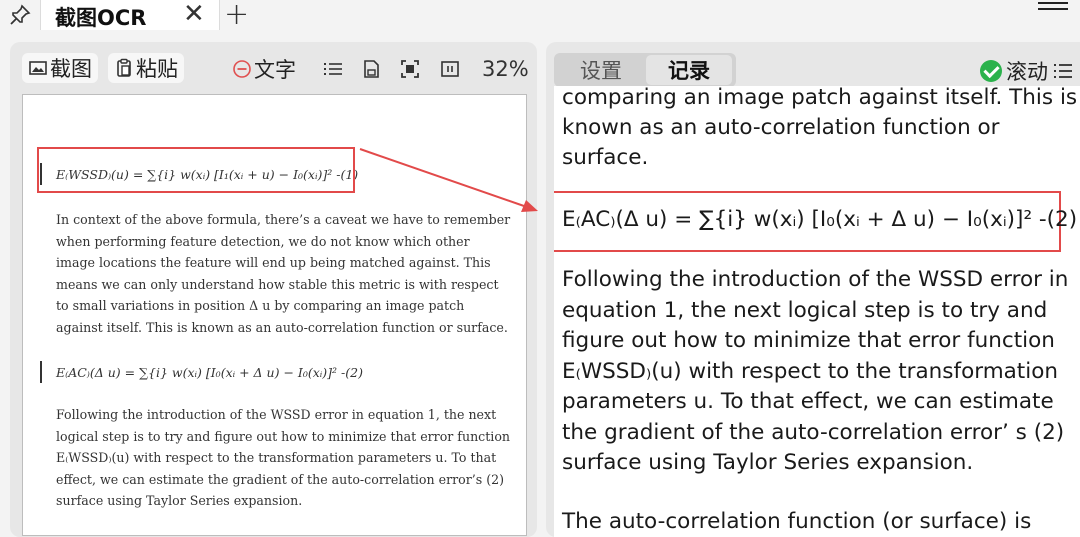 Image resolution: width=1080 pixels, height=537 pixels. I want to click on tab-records: 记录, so click(689, 70).